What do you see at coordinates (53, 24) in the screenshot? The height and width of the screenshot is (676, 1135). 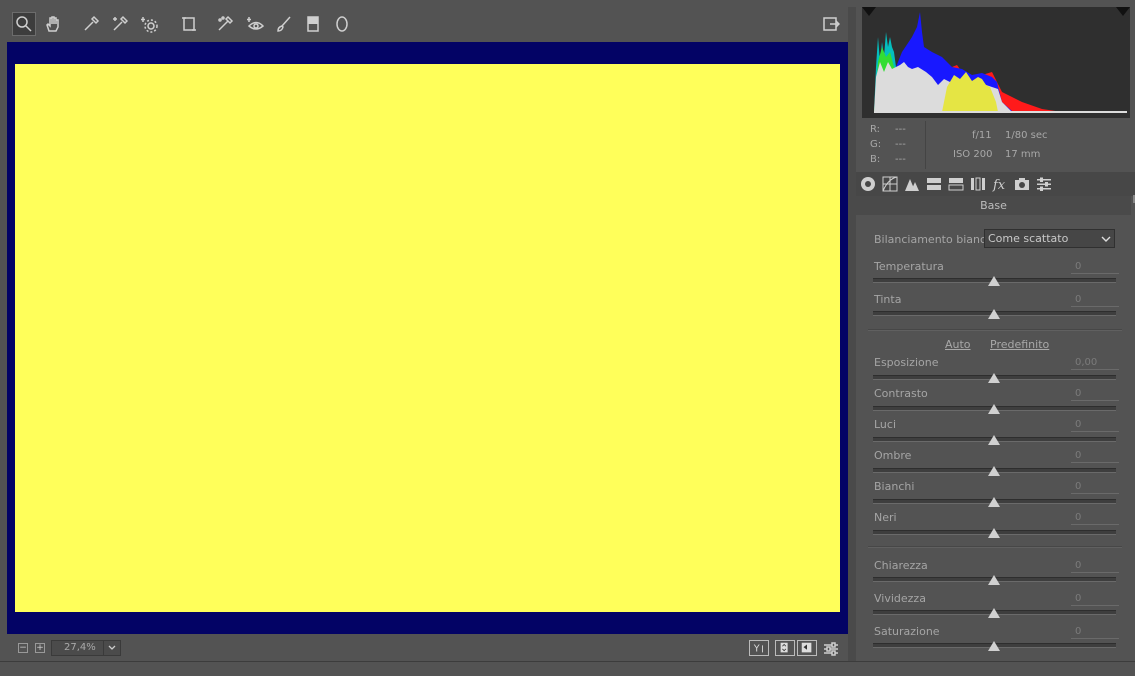 I see `hand-tool-icon` at bounding box center [53, 24].